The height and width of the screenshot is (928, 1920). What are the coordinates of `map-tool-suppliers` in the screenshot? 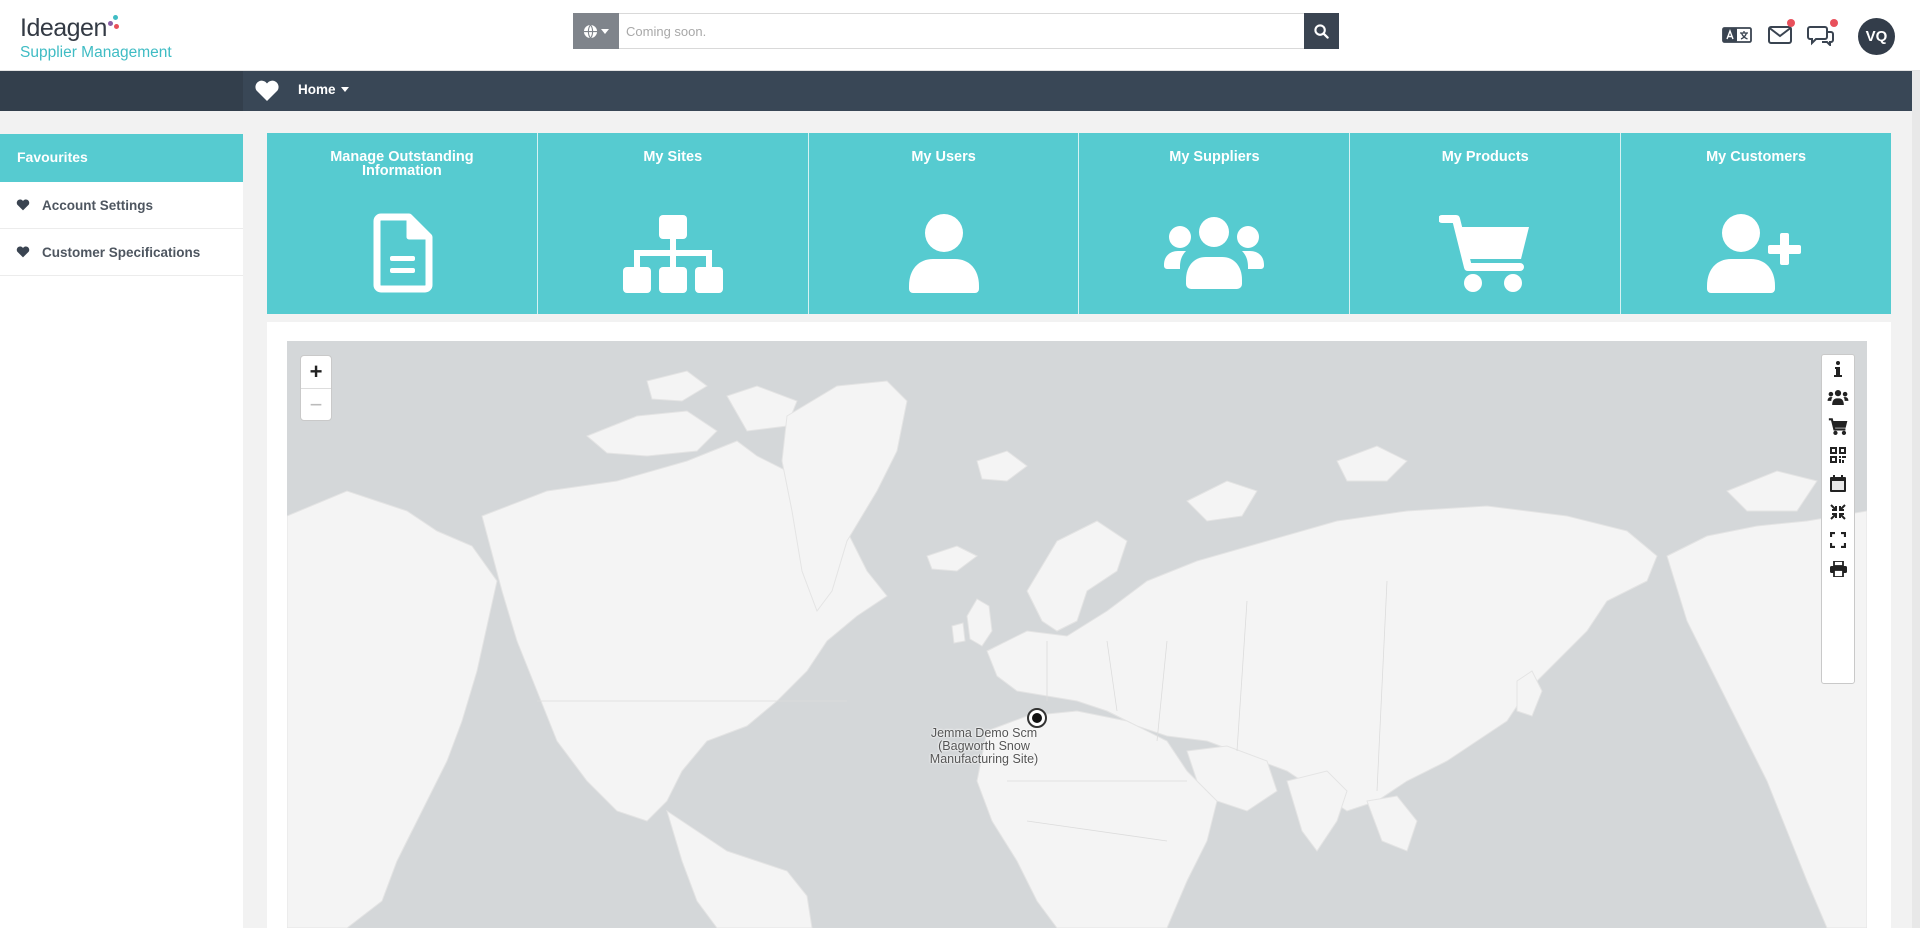 It's located at (1838, 398).